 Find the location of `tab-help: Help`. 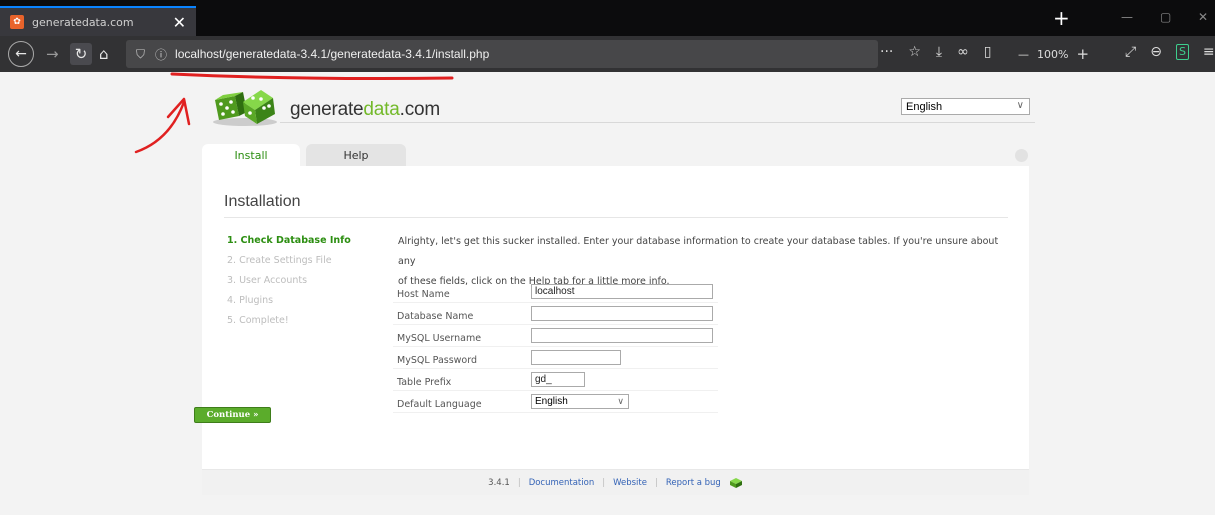

tab-help: Help is located at coordinates (356, 155).